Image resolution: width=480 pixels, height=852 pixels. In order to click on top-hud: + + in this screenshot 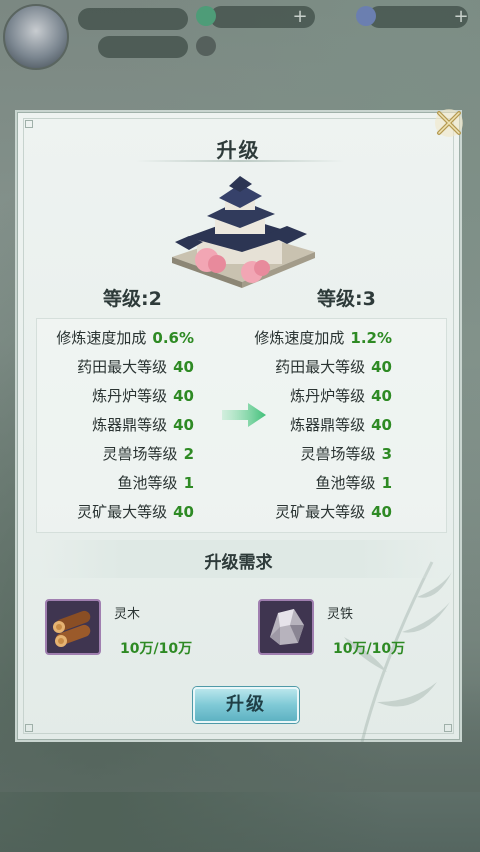, I will do `click(240, 35)`.